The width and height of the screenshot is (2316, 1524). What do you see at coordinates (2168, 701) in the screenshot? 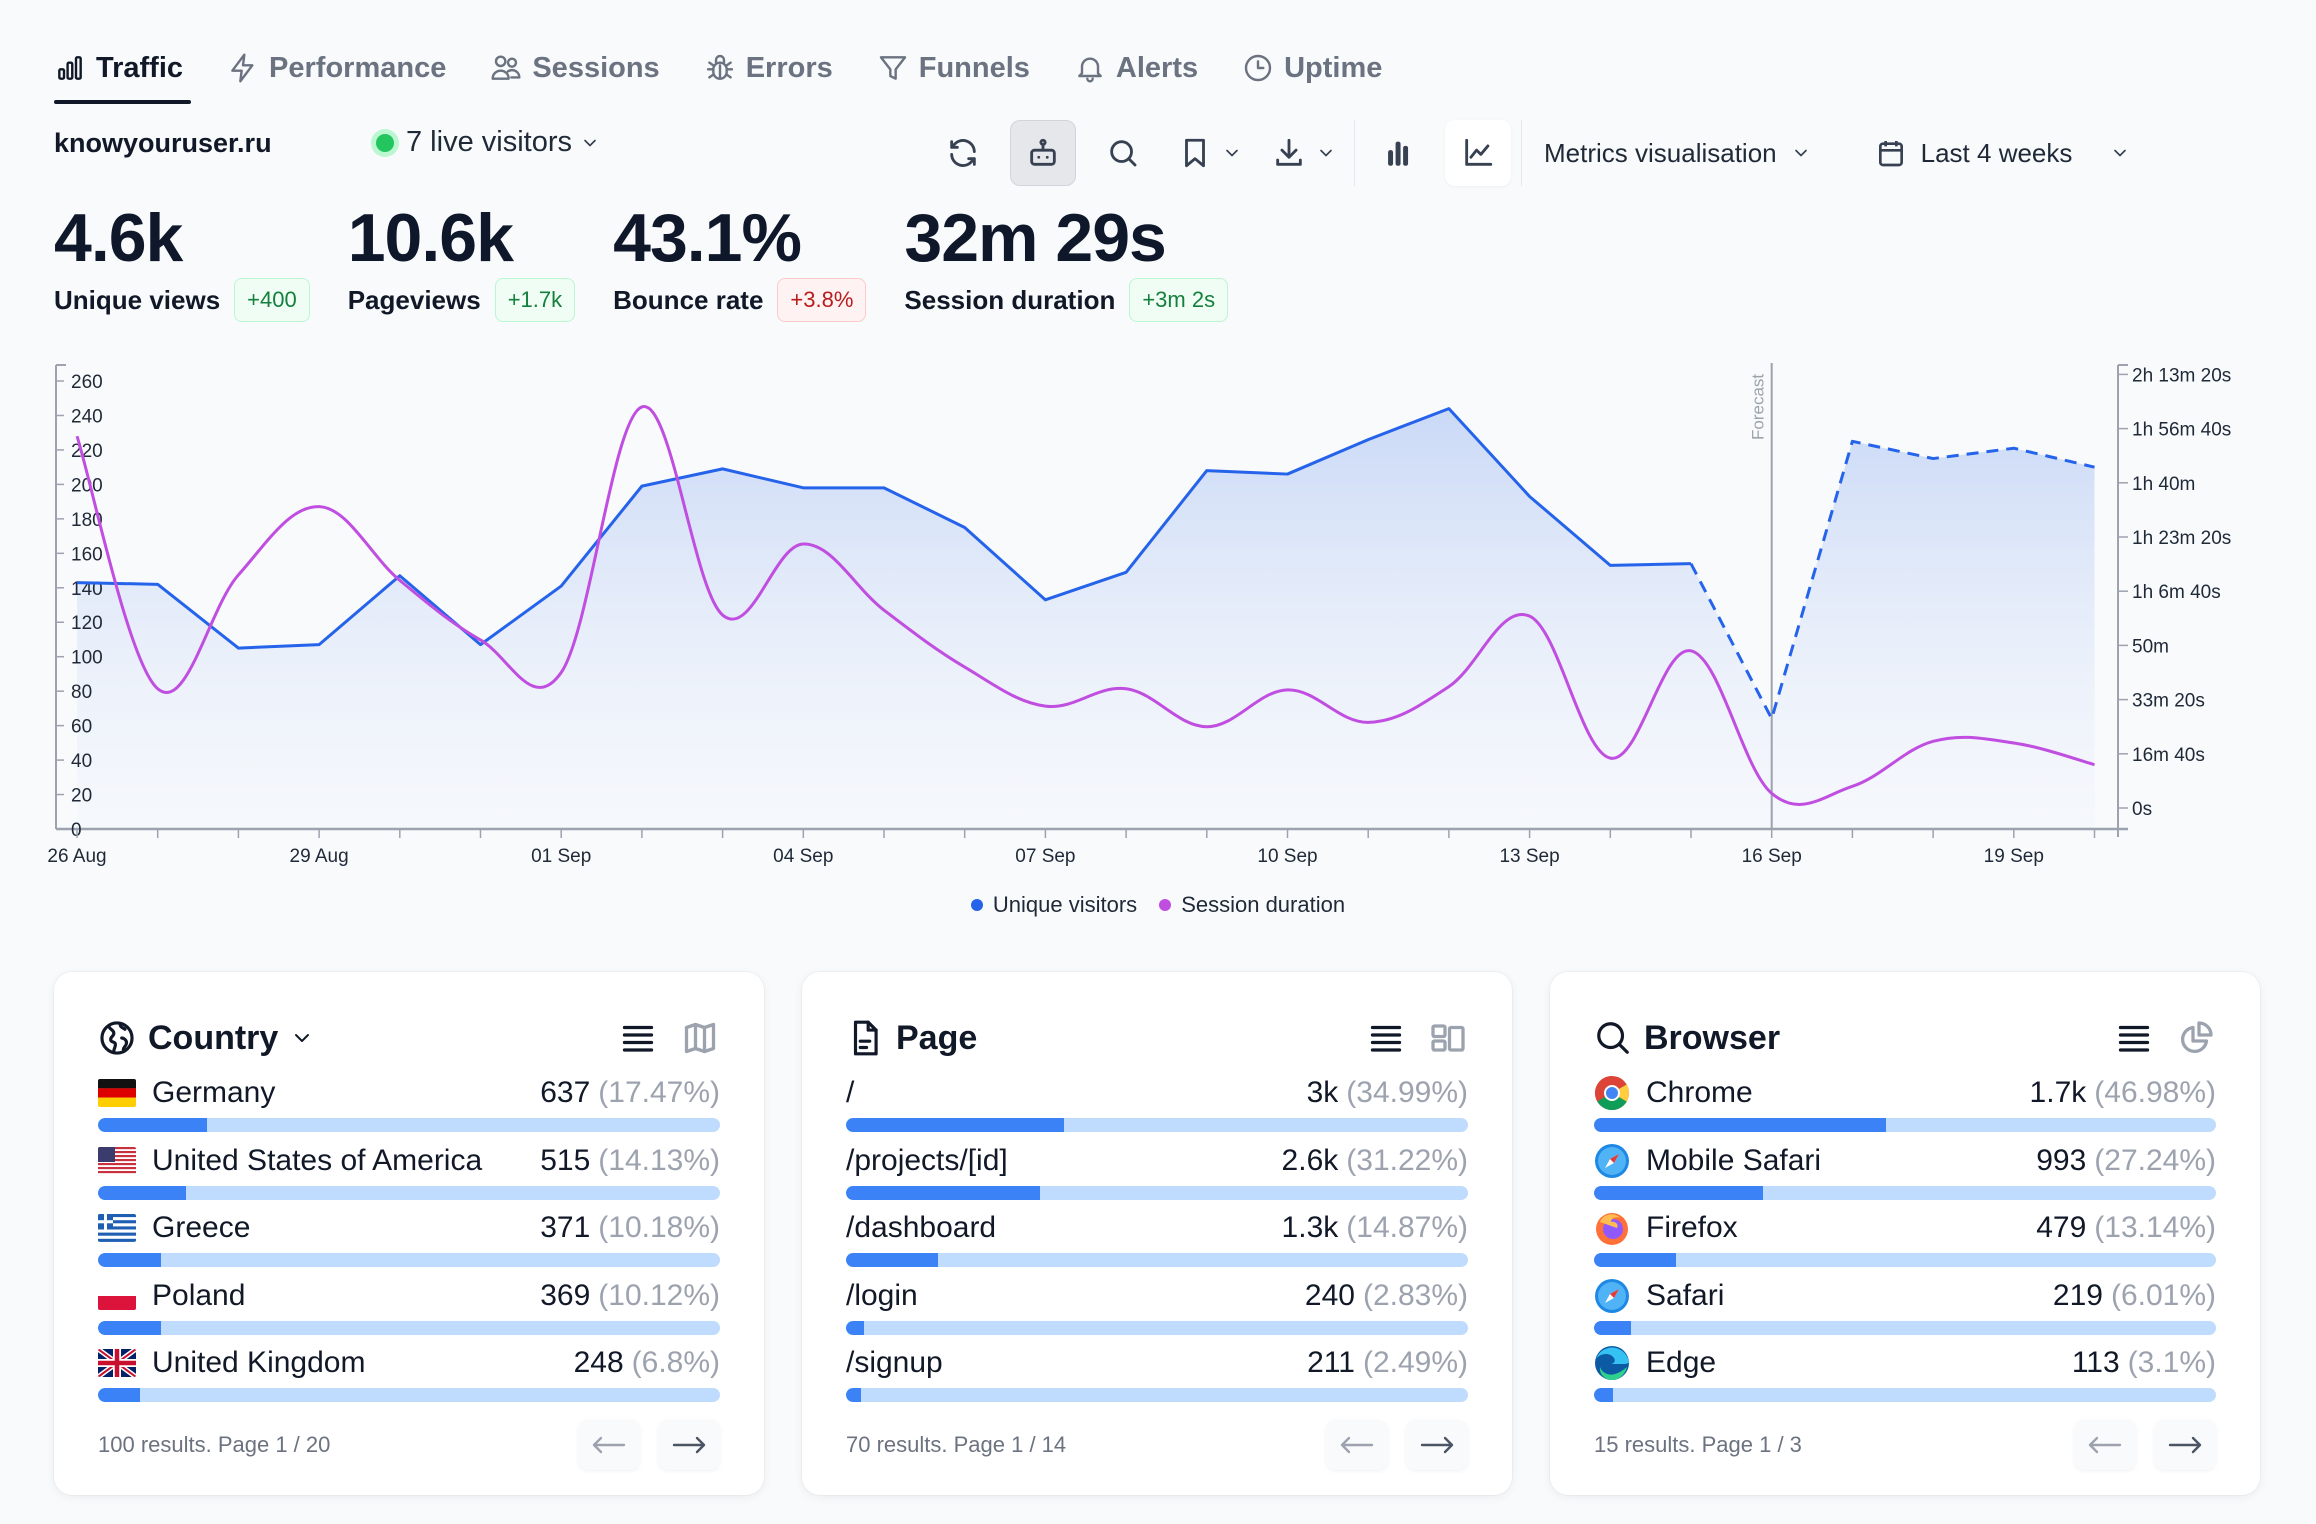
I see `y-right-tick-label: 33m 20s` at bounding box center [2168, 701].